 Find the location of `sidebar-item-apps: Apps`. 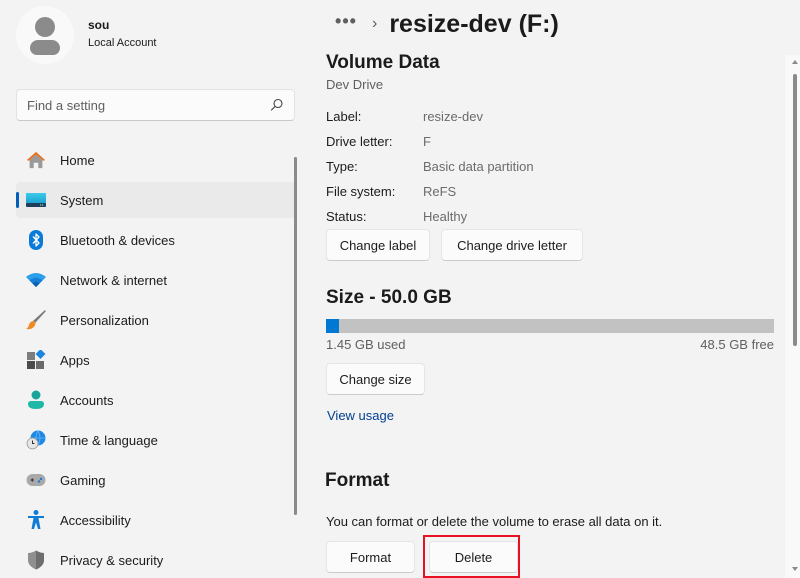

sidebar-item-apps: Apps is located at coordinates (155, 360).